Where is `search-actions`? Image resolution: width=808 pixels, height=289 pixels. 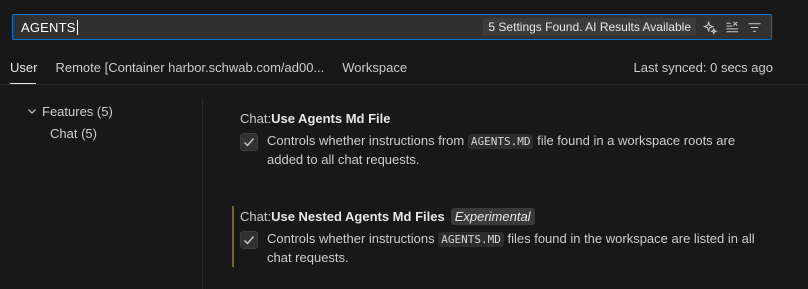 search-actions is located at coordinates (736, 27).